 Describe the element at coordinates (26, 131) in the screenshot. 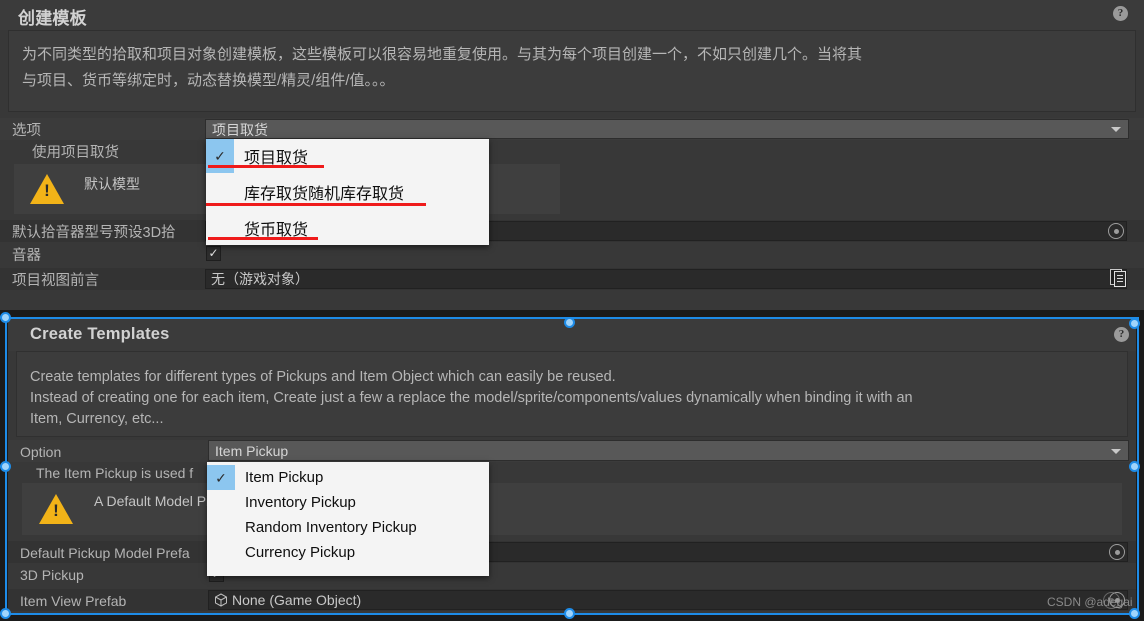

I see `top-option-label: 选项` at that location.